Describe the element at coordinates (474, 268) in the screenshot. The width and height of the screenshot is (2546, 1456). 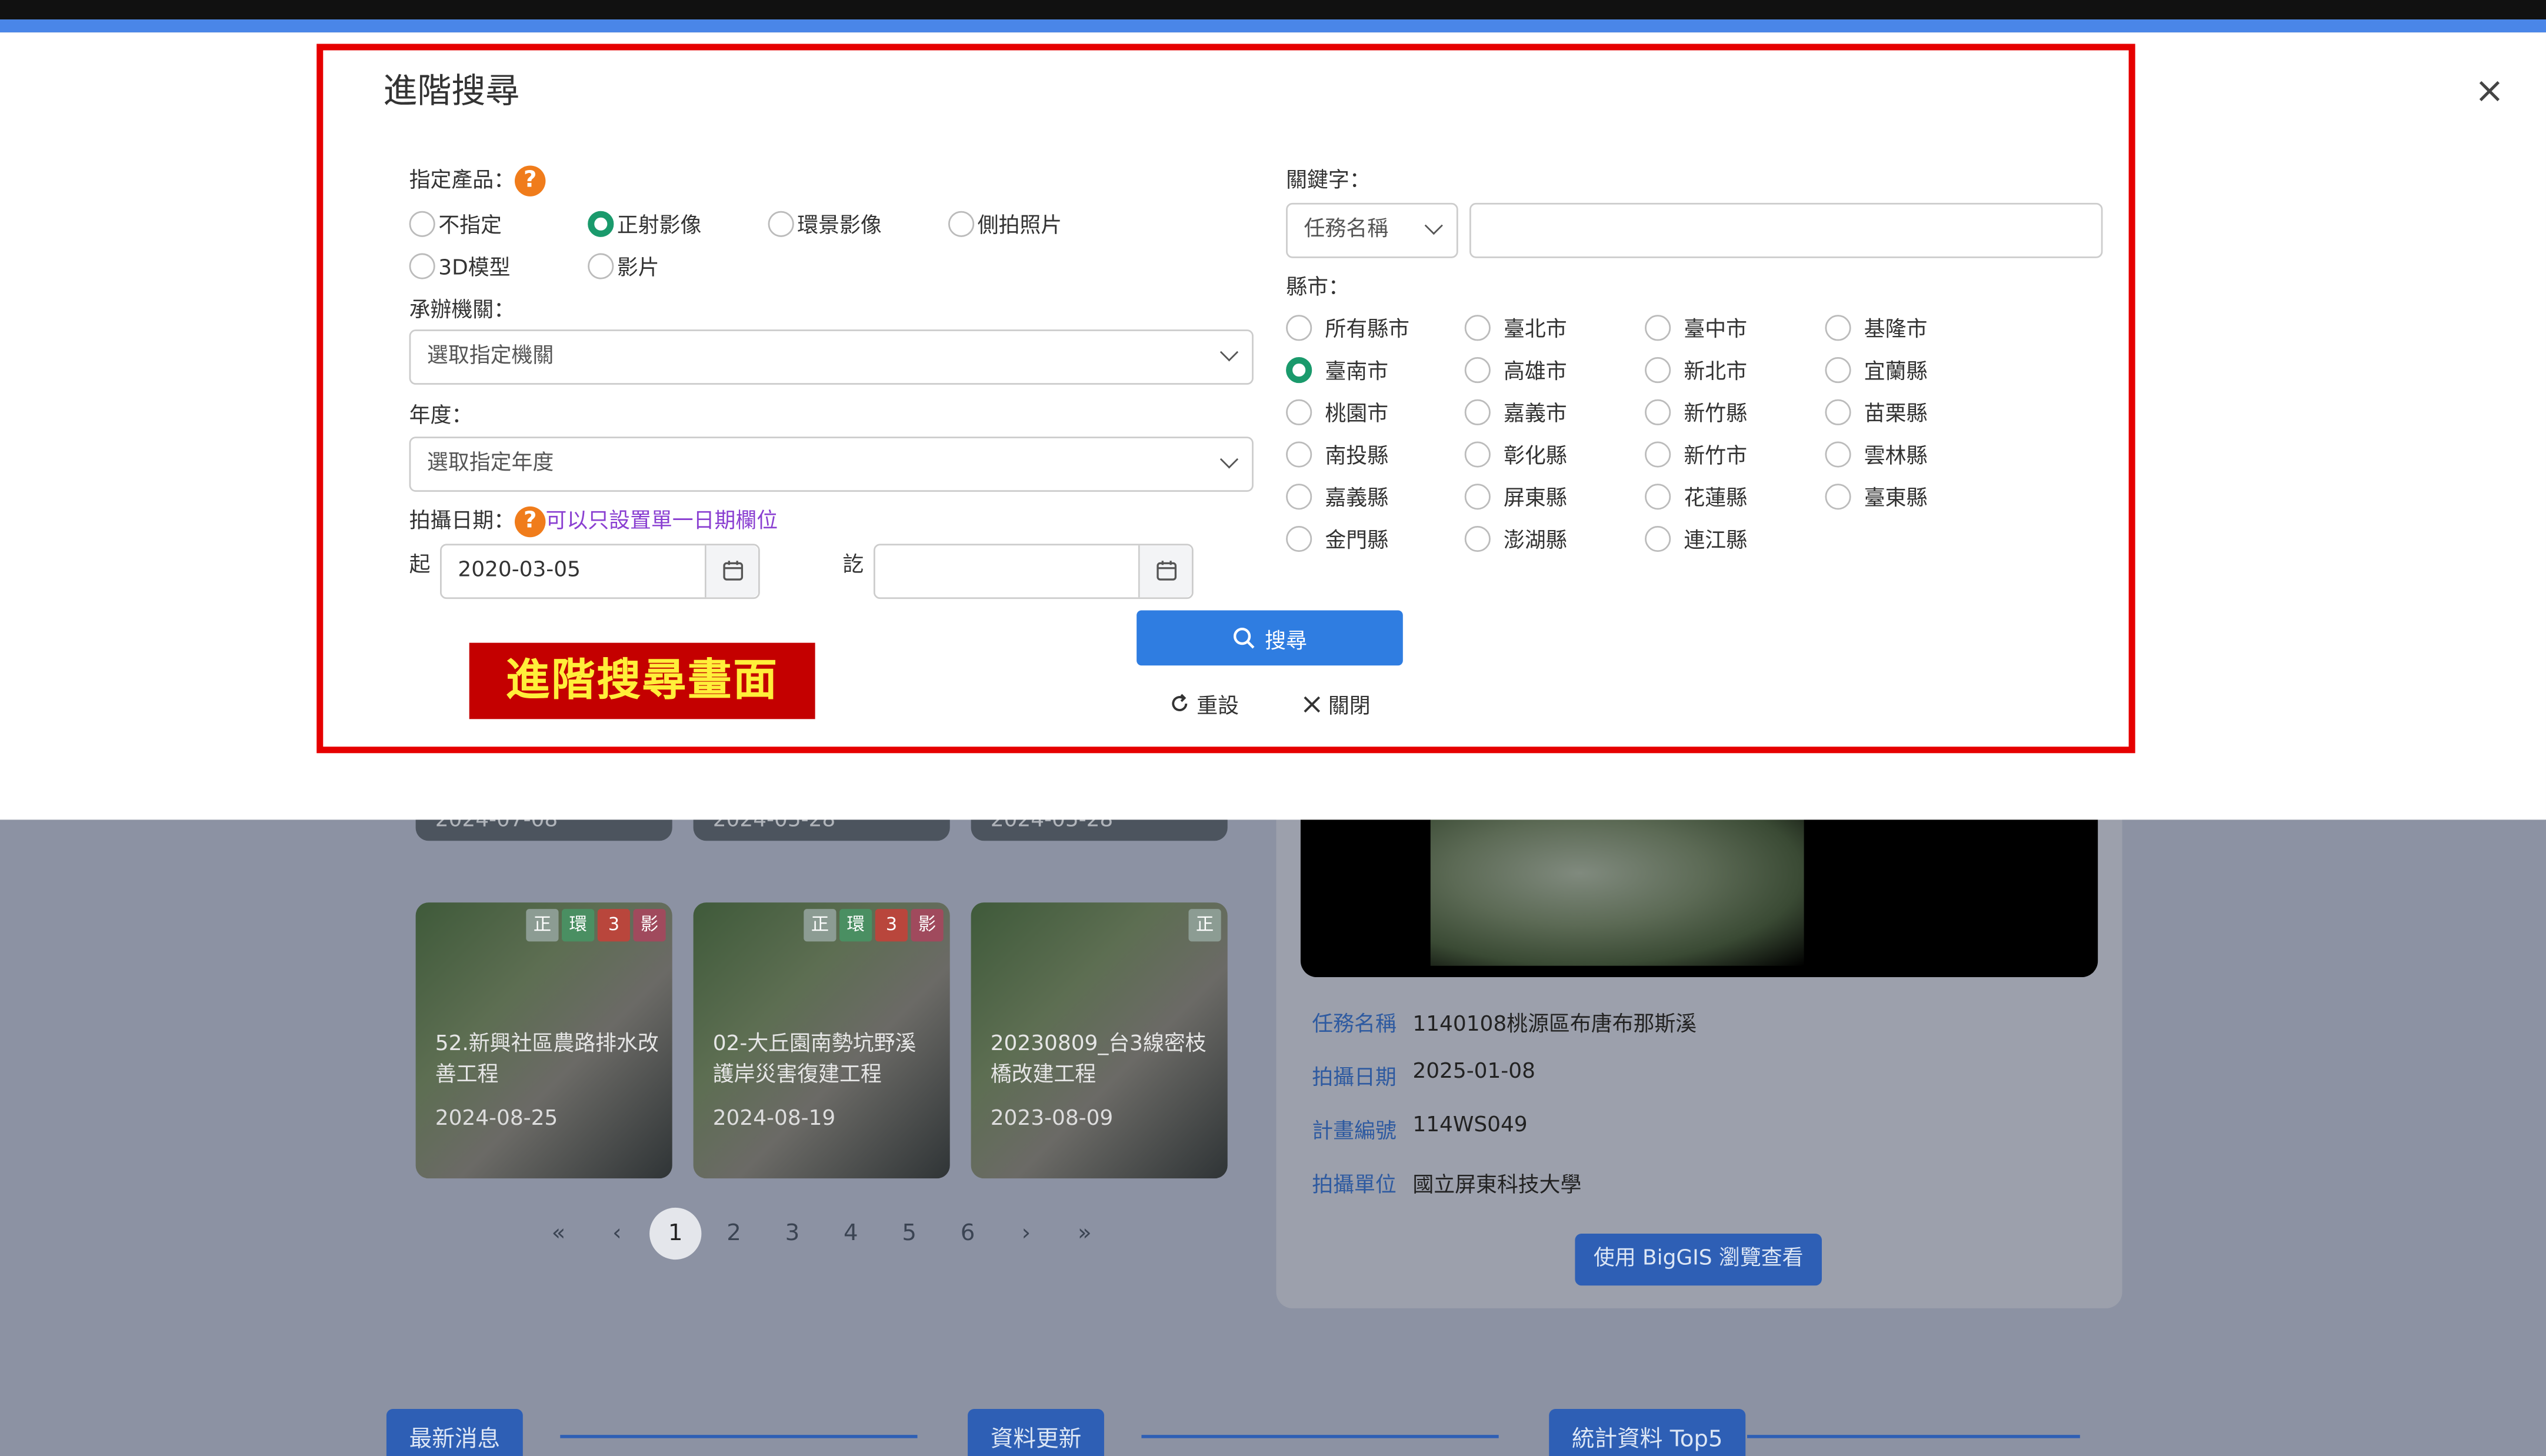
I see `option-label: 3D模型` at that location.